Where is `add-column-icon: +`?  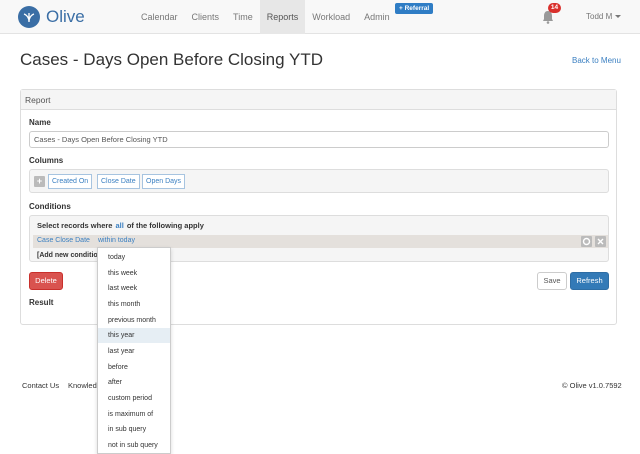 add-column-icon: + is located at coordinates (39, 181).